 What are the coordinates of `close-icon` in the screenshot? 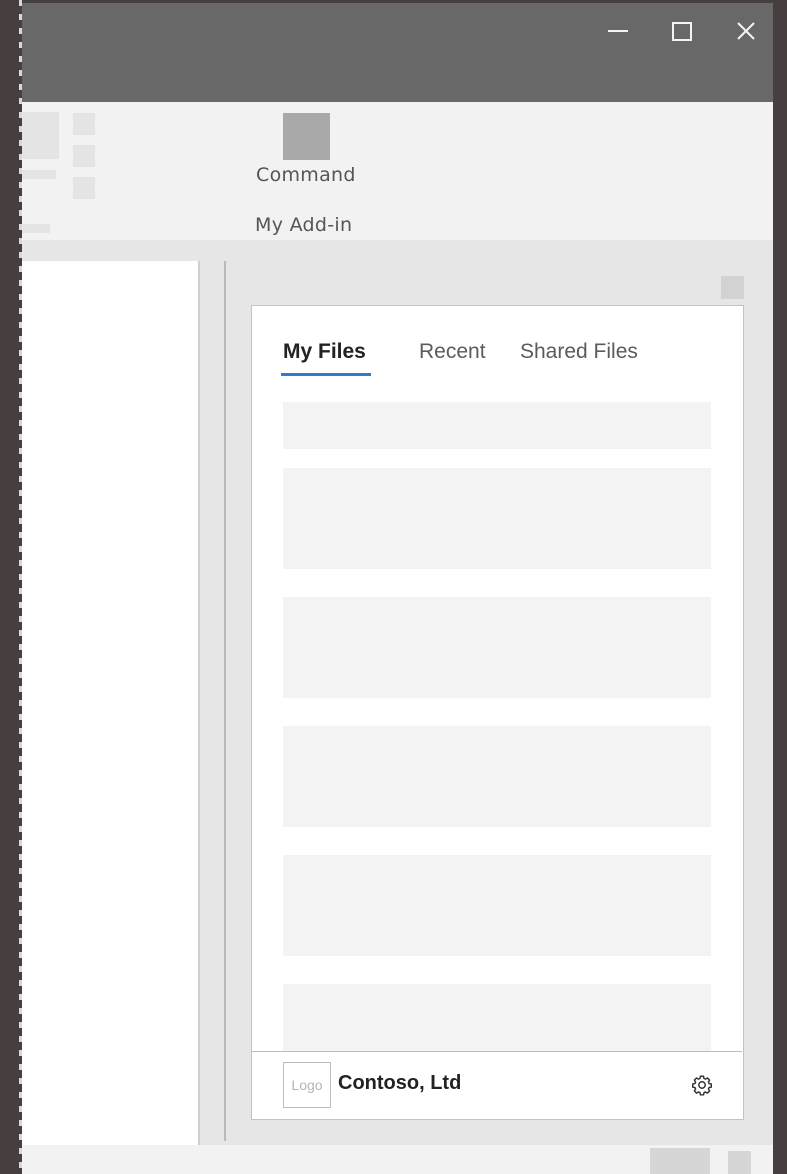 It's located at (746, 31).